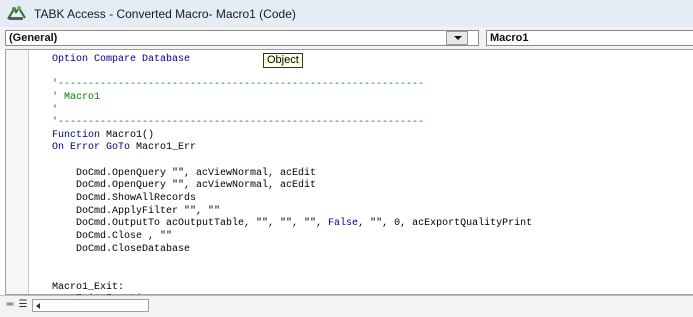 The width and height of the screenshot is (693, 317). Describe the element at coordinates (346, 306) in the screenshot. I see `status-bar: ═ ☰` at that location.